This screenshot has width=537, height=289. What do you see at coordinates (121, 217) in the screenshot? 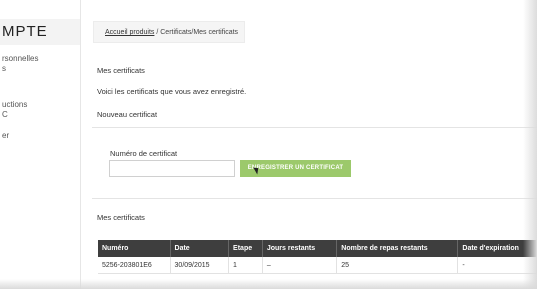
I see `my-certificates-heading: Mes certificats` at bounding box center [121, 217].